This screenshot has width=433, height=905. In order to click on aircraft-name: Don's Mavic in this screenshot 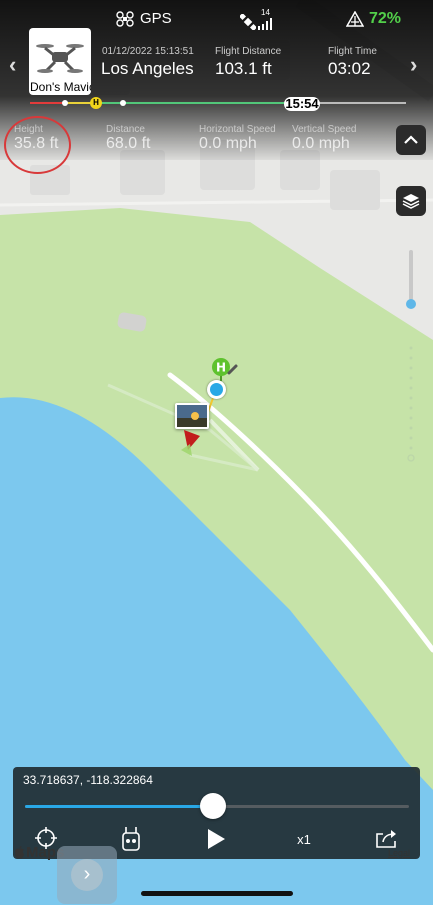, I will do `click(60, 87)`.